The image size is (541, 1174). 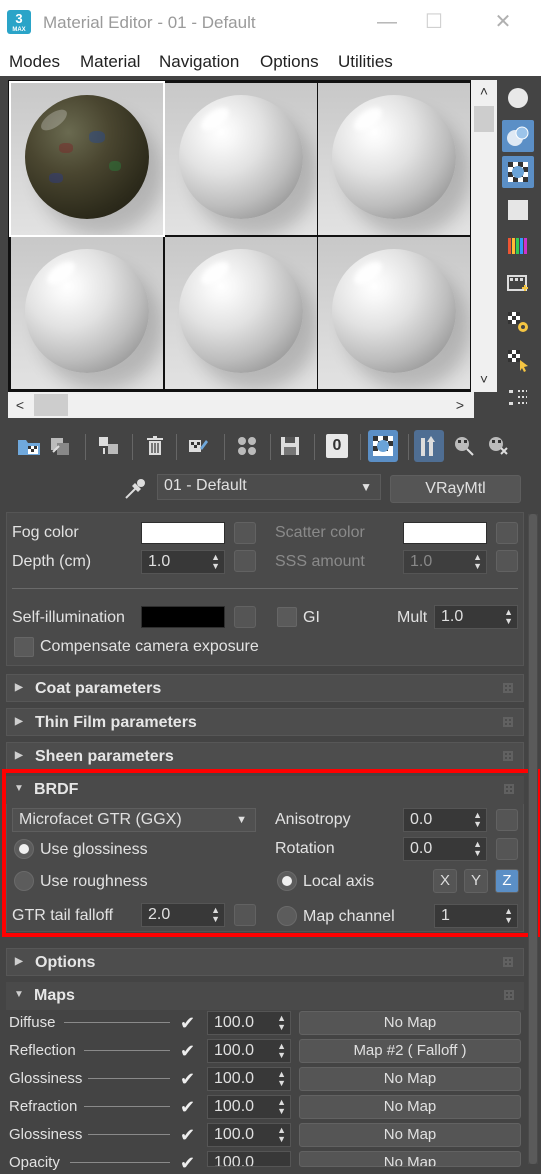 I want to click on options-rollout: ▶ Options, so click(x=265, y=962).